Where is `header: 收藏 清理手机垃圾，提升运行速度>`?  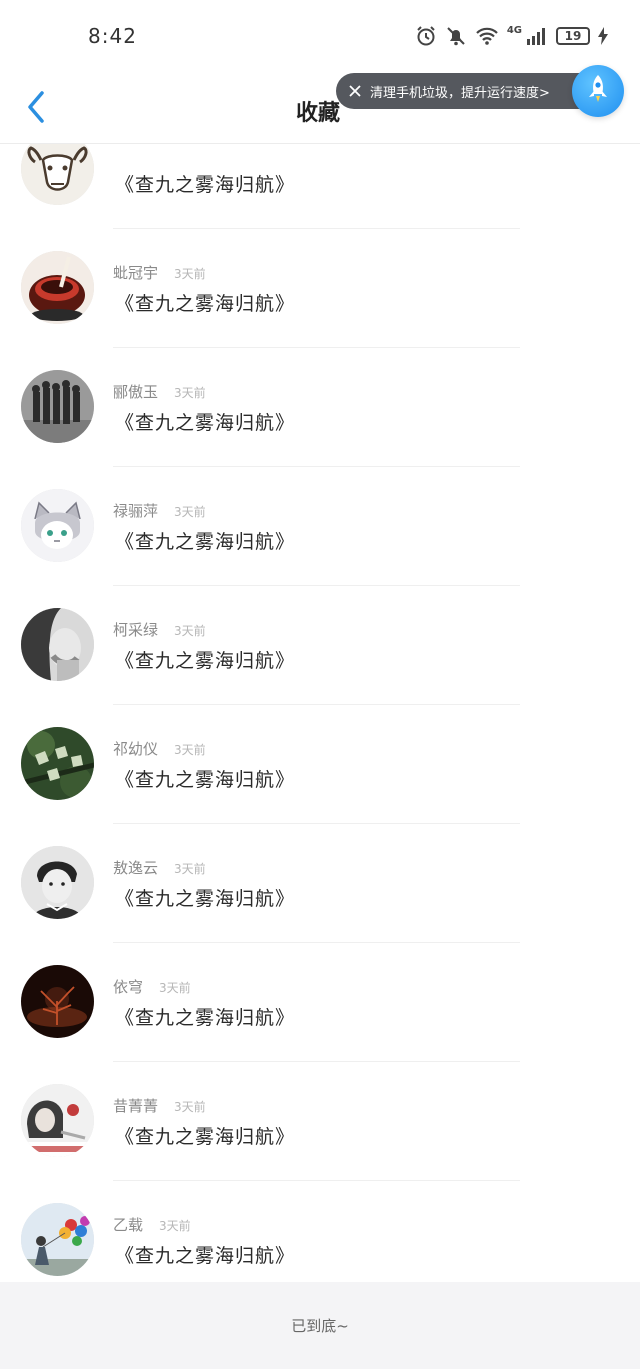 header: 收藏 清理手机垃圾，提升运行速度> is located at coordinates (320, 104).